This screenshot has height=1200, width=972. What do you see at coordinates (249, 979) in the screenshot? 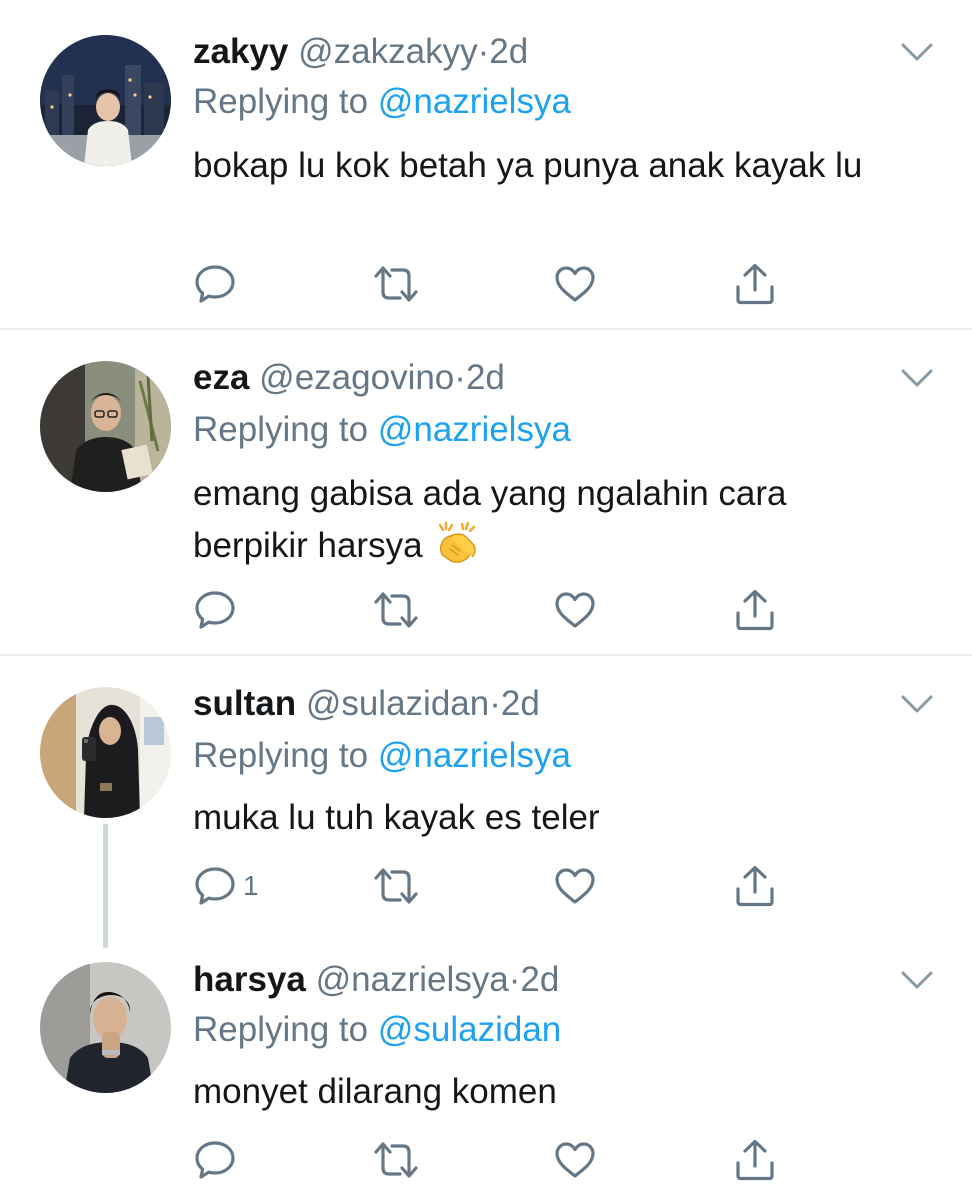
I see `user-name: harsya` at bounding box center [249, 979].